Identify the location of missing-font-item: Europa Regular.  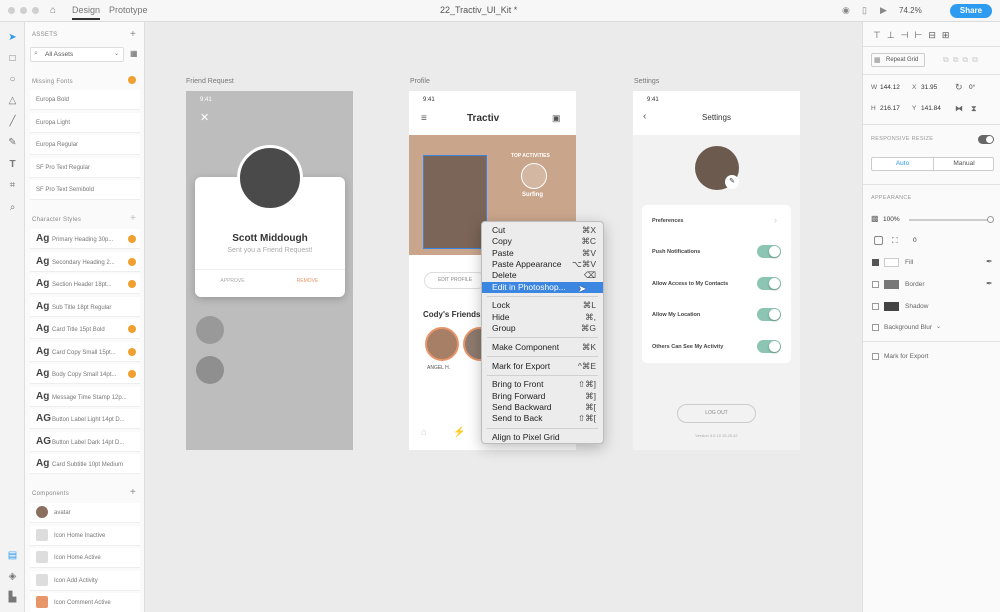
(85, 145).